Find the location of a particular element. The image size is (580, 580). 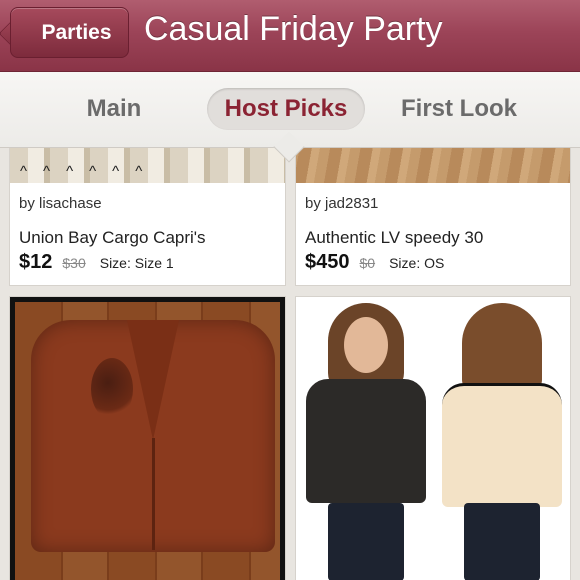

tab-main: Main is located at coordinates (114, 109).